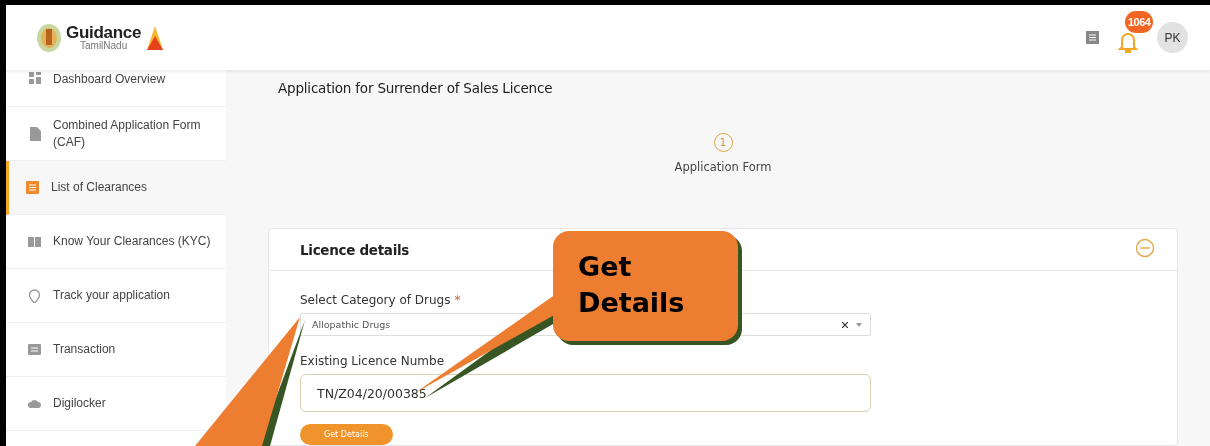 The width and height of the screenshot is (1210, 446). Describe the element at coordinates (34, 241) in the screenshot. I see `book-icon` at that location.